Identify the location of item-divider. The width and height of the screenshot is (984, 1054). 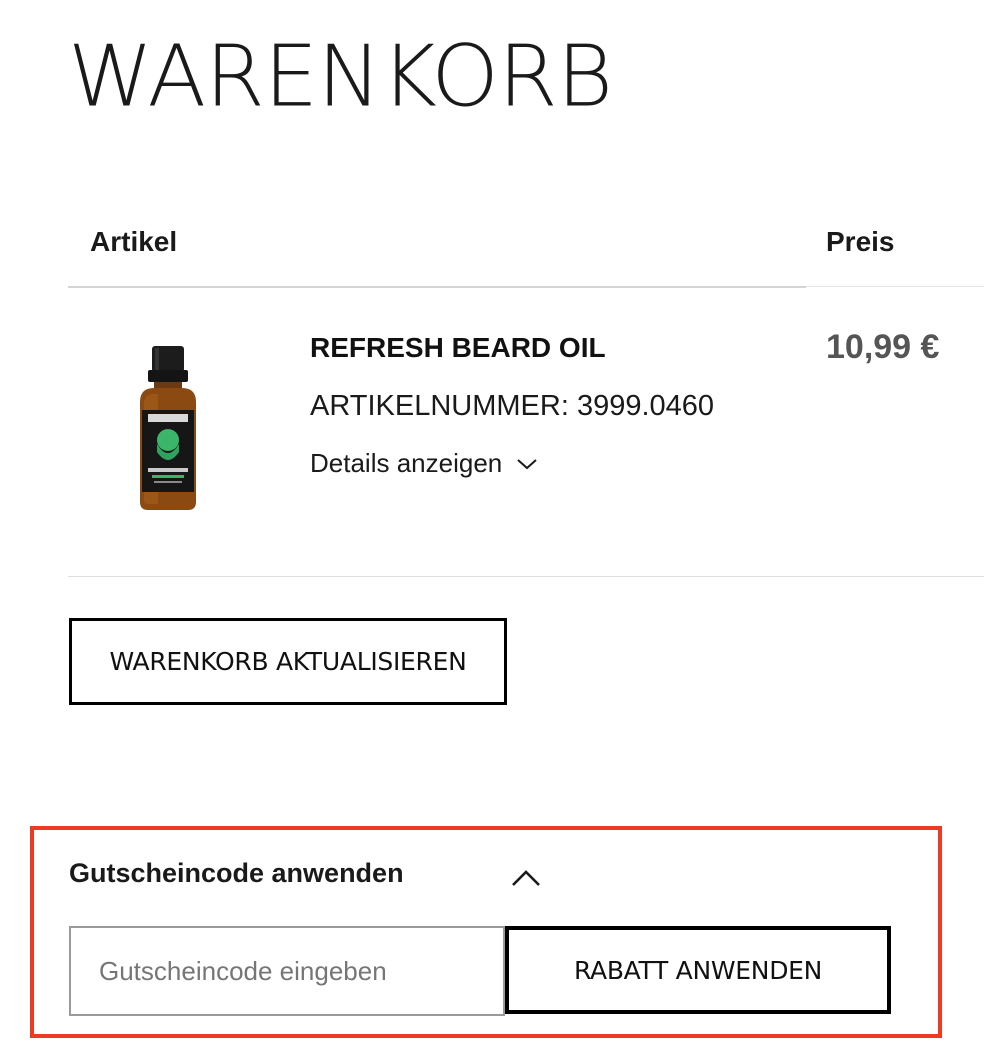
(526, 576).